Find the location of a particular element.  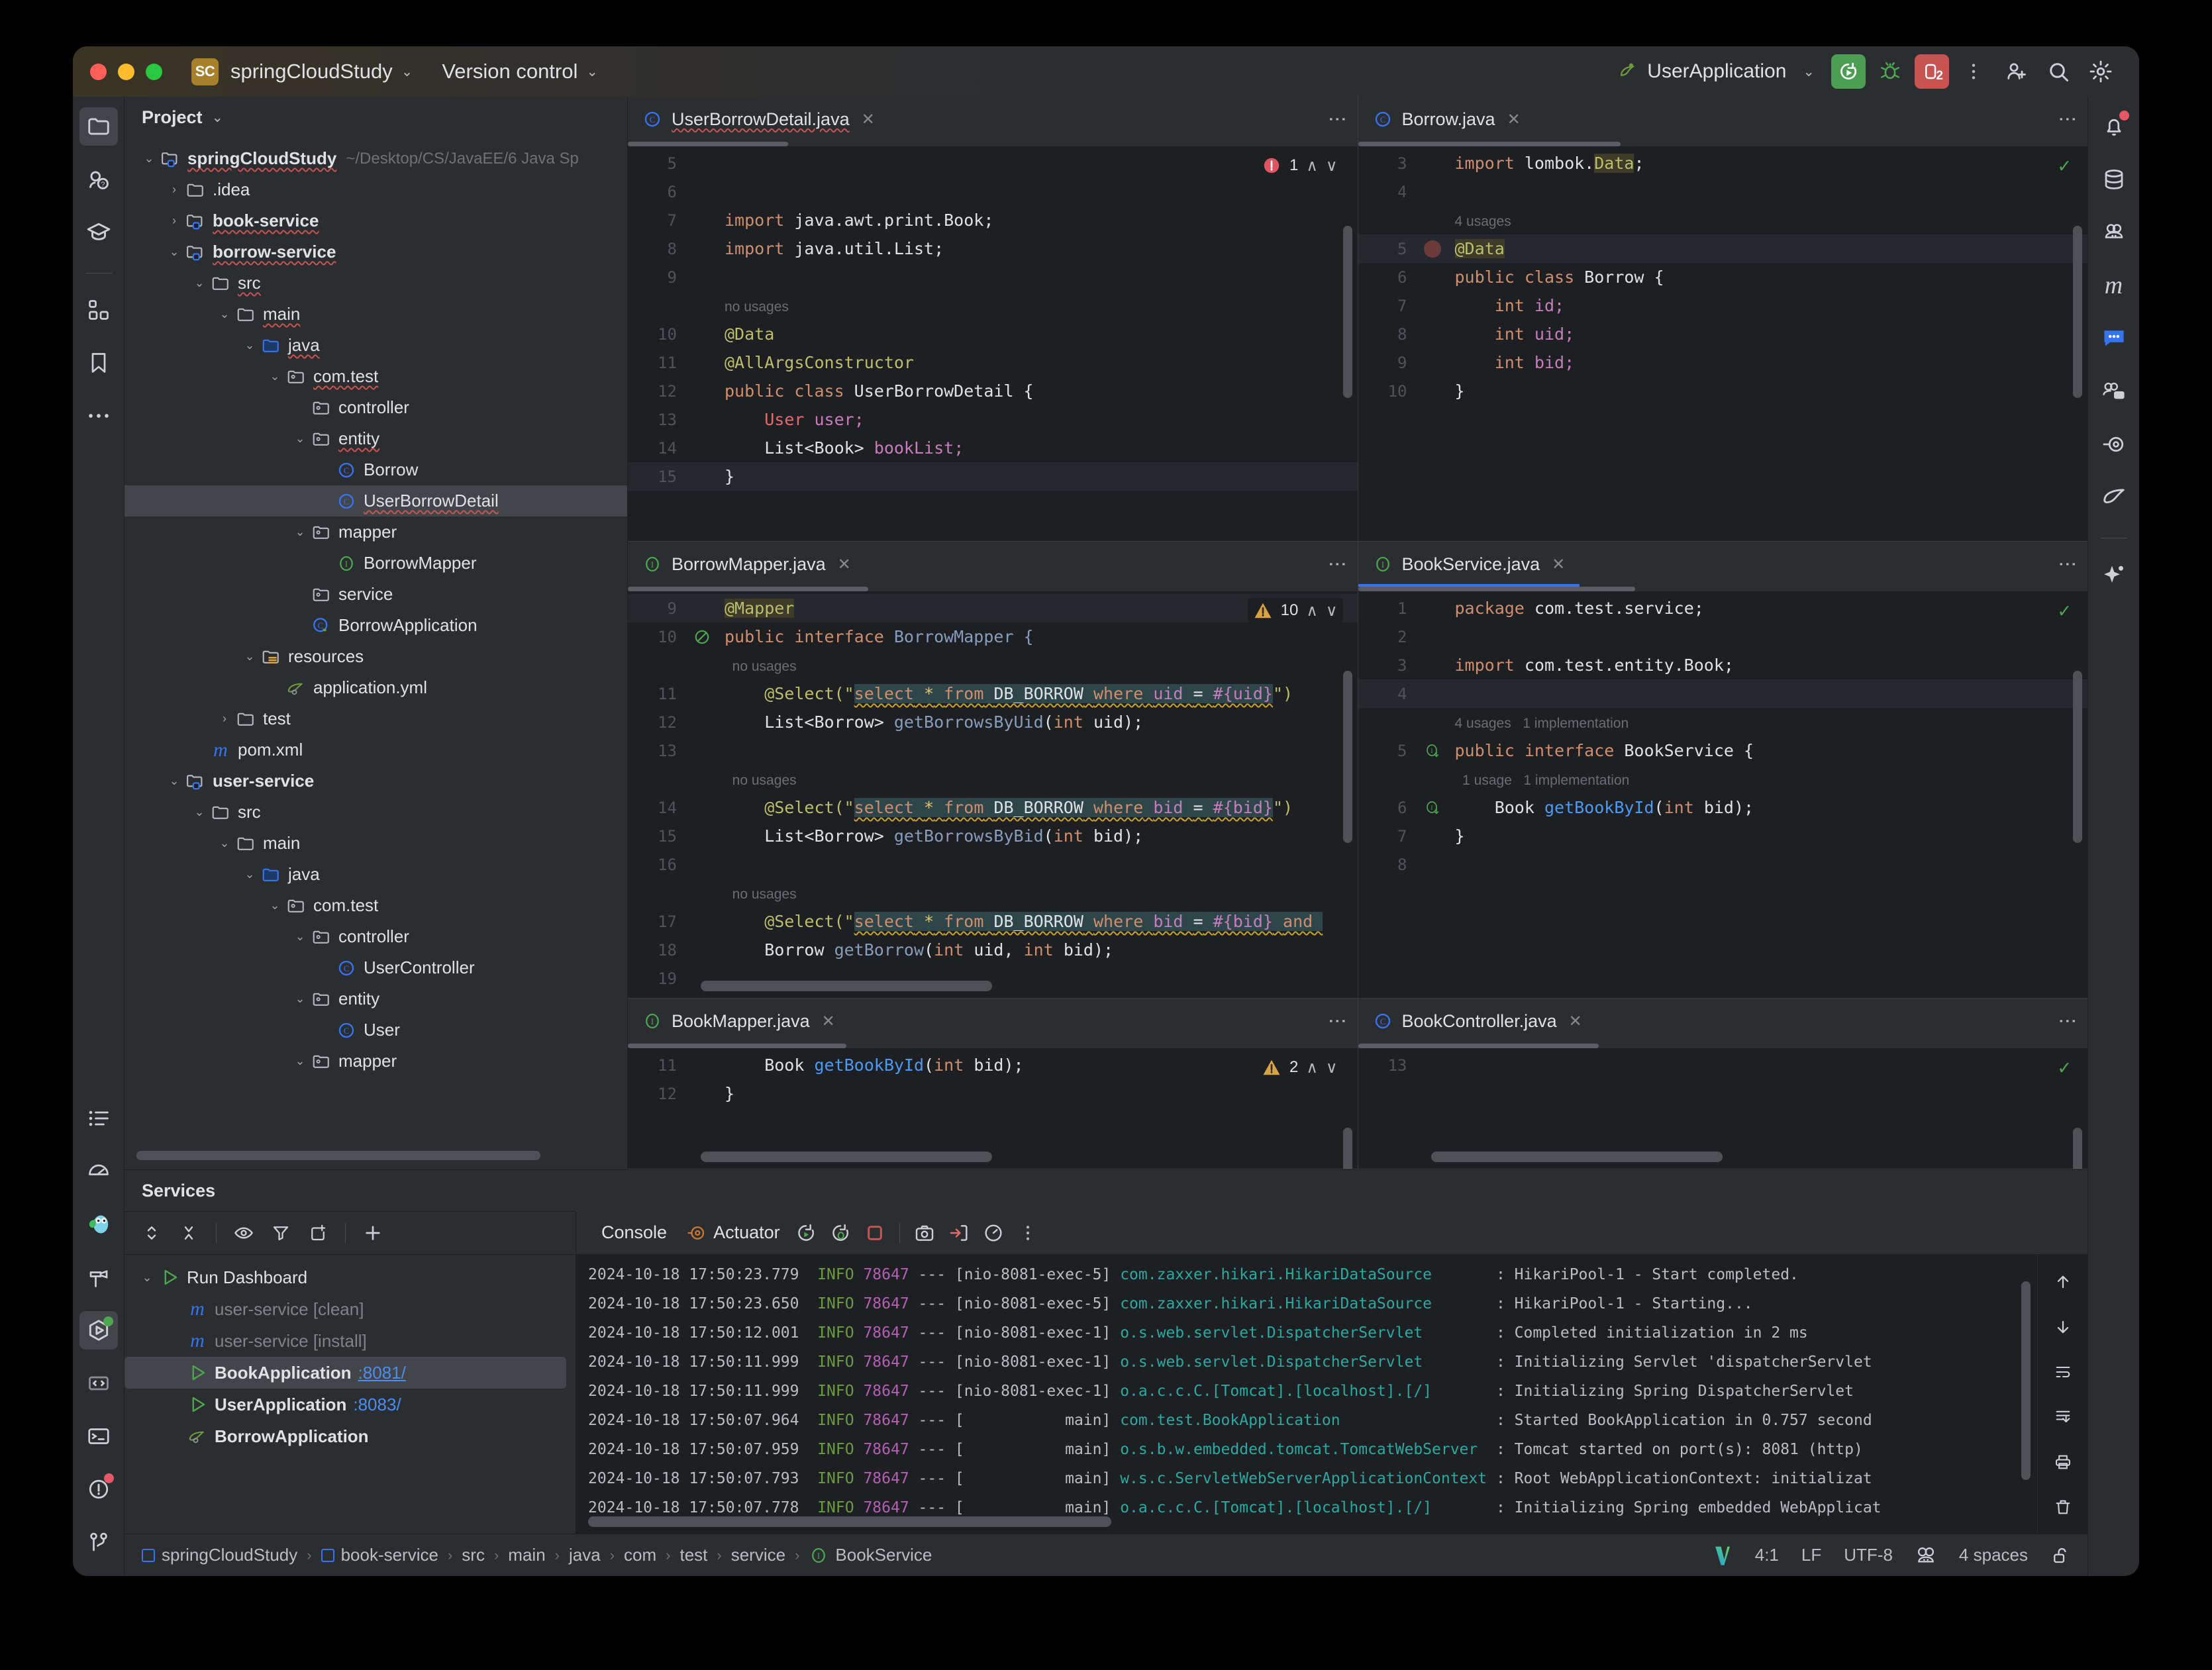

export-button is located at coordinates (959, 1233).